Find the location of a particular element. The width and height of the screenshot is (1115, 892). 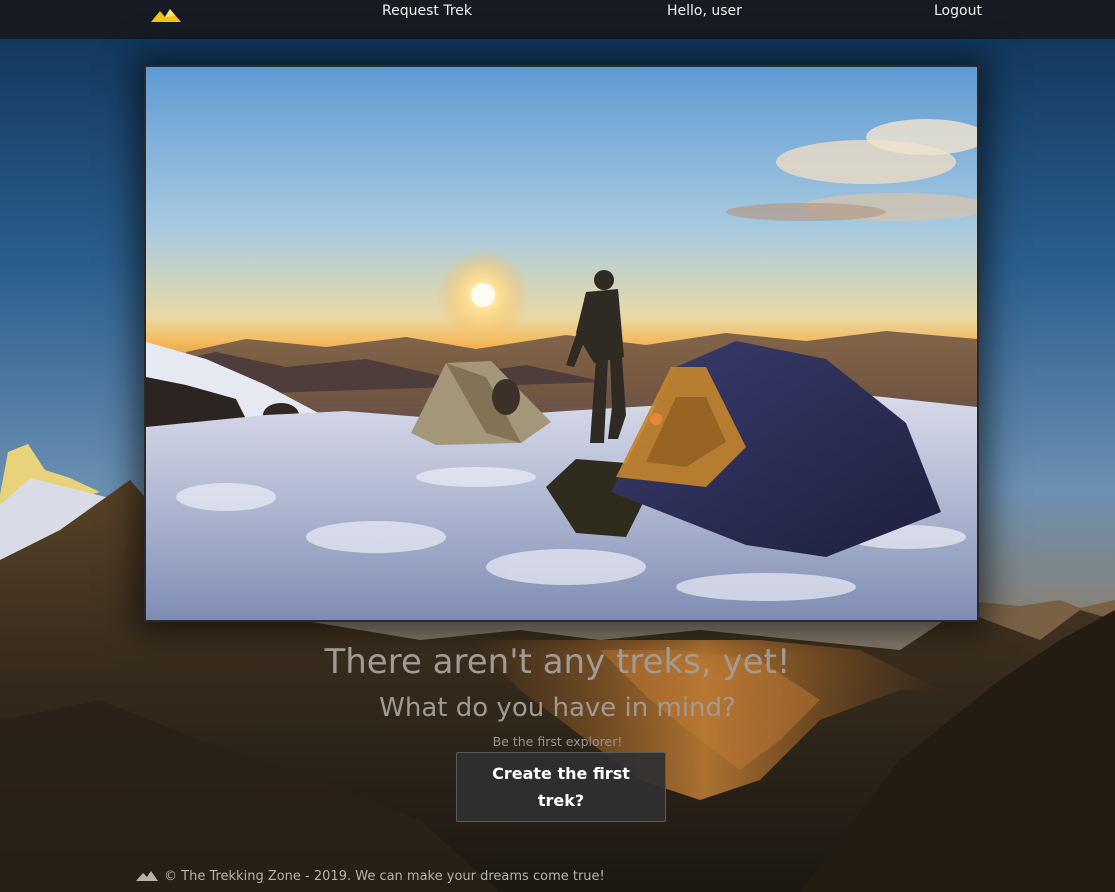

nav-logout-link: Logout is located at coordinates (958, 11).